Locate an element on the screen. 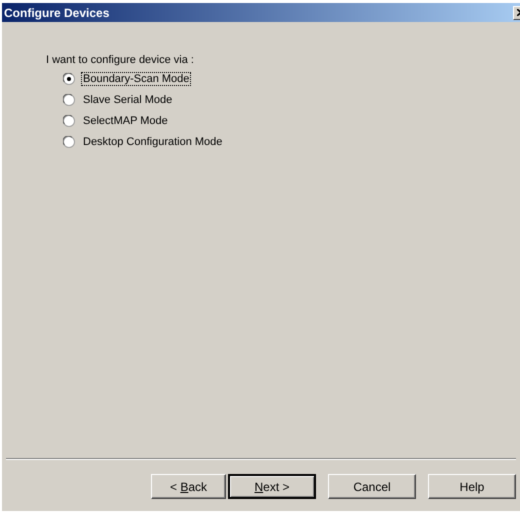  radio-checked-icon is located at coordinates (69, 79).